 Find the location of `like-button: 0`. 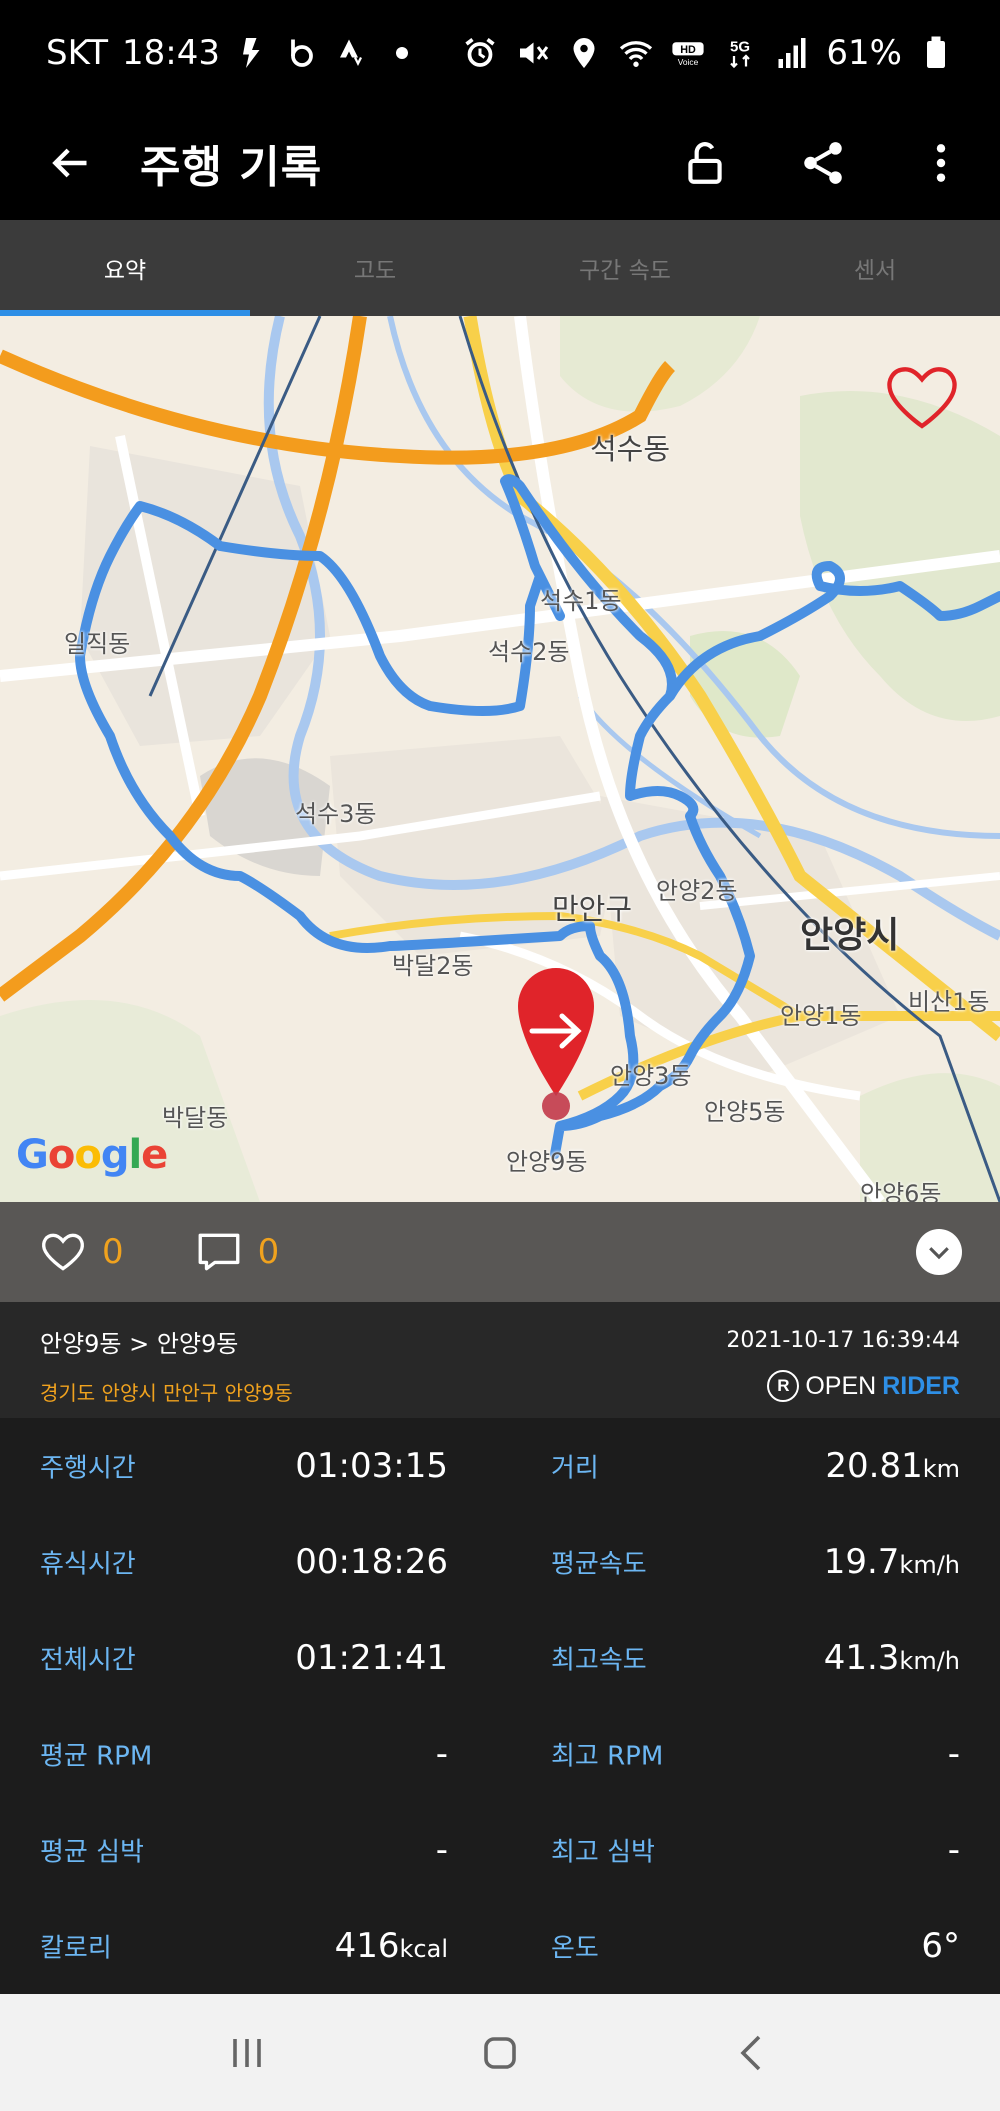

like-button: 0 is located at coordinates (81, 1252).